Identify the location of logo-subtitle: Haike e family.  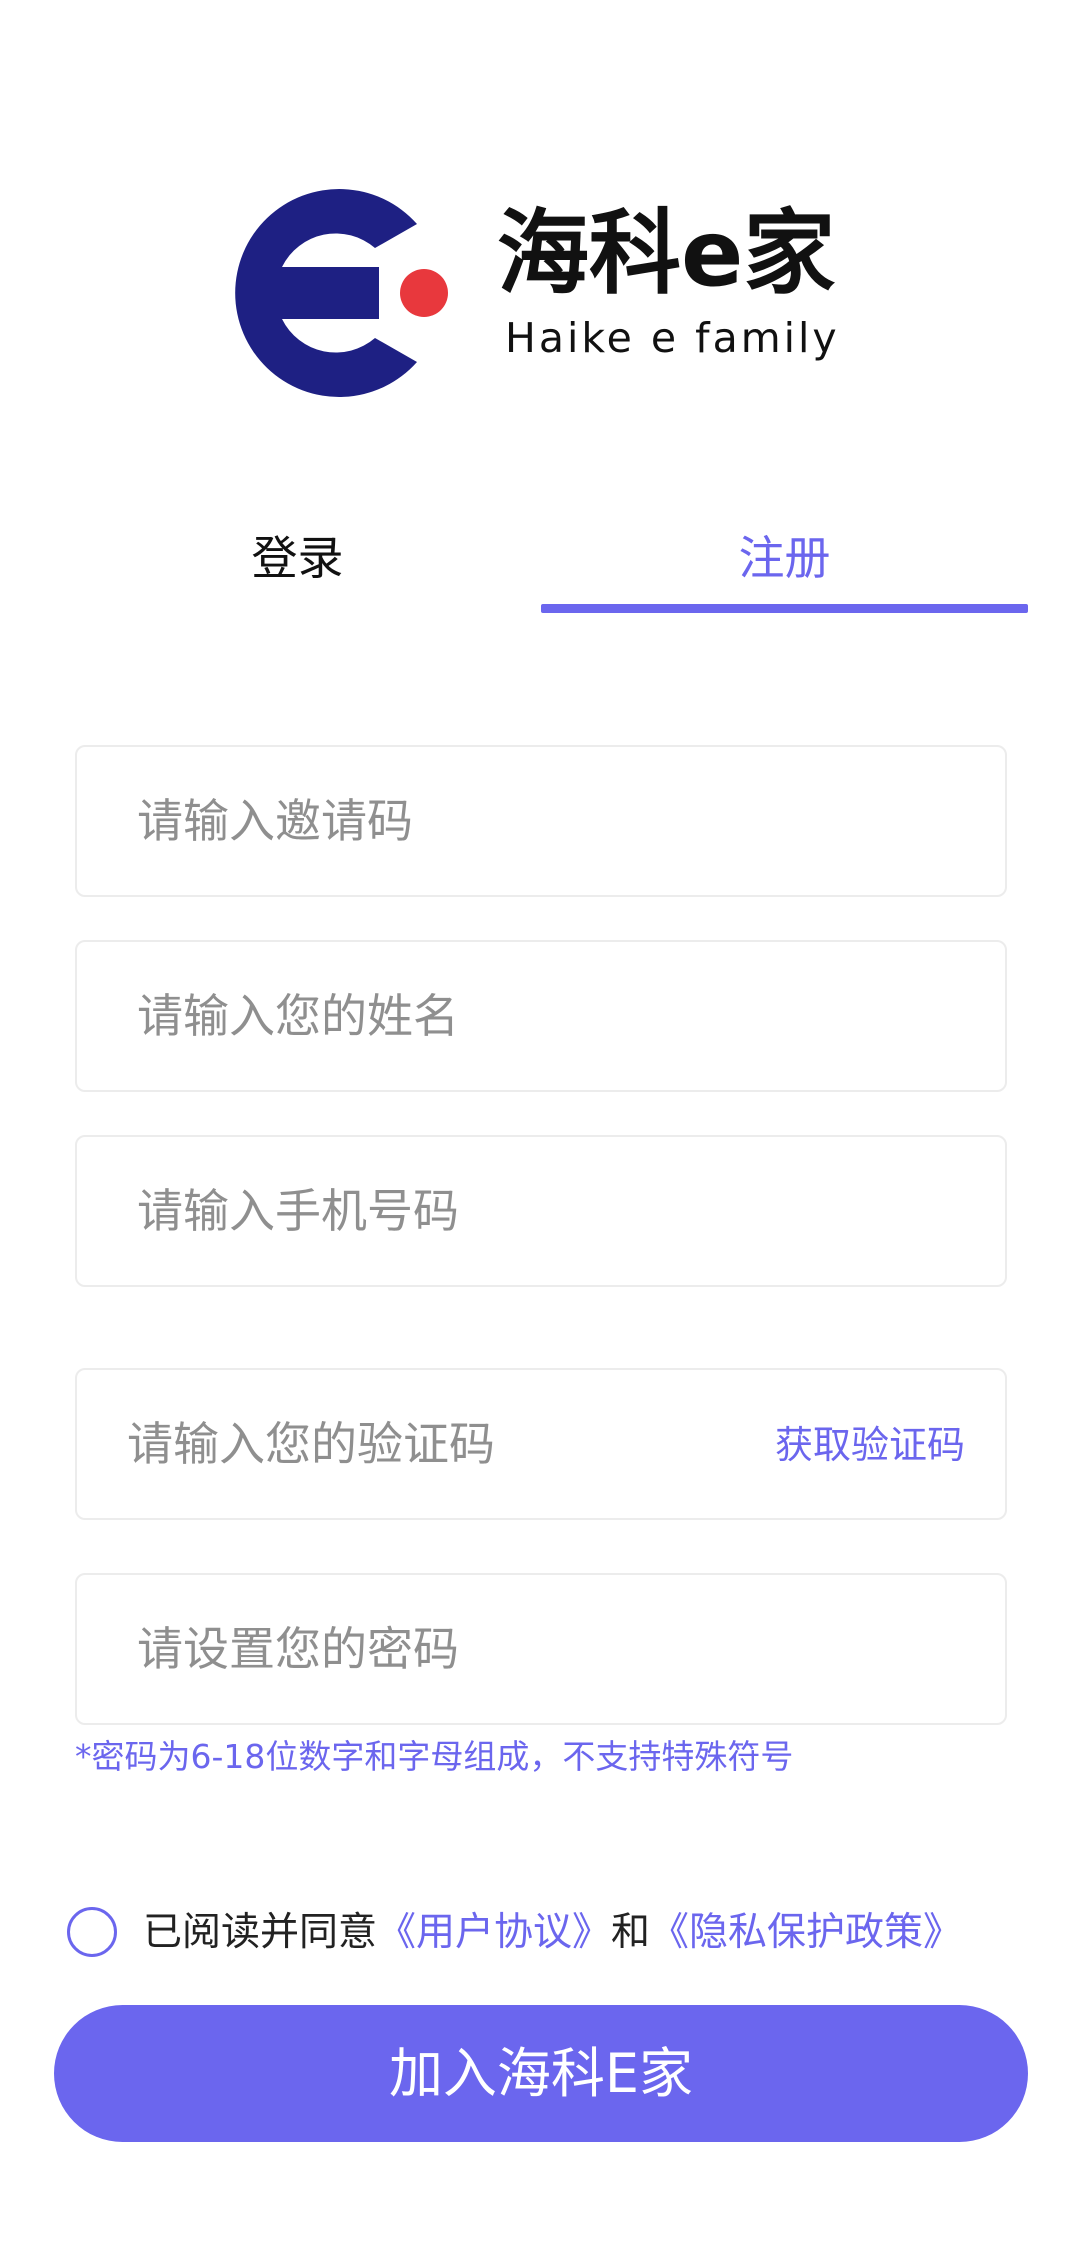
(672, 338).